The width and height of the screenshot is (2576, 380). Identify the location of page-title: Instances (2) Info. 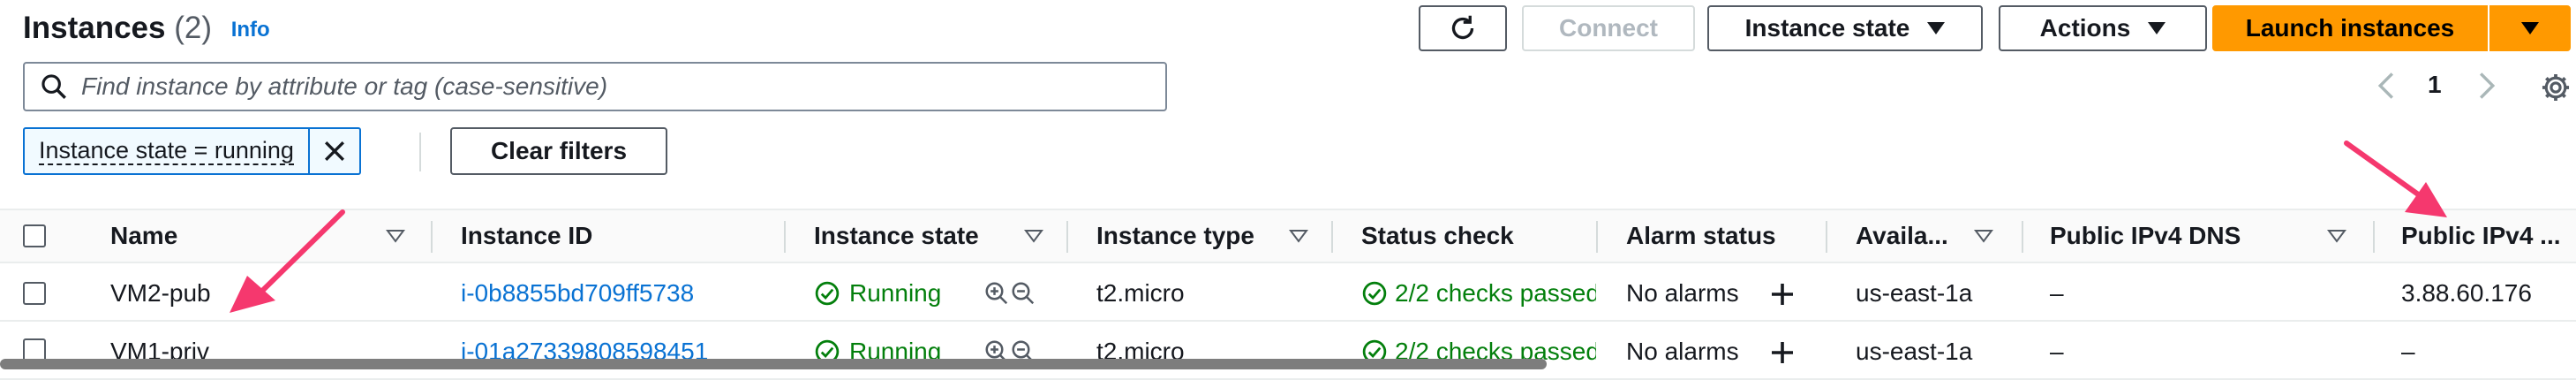
(146, 28).